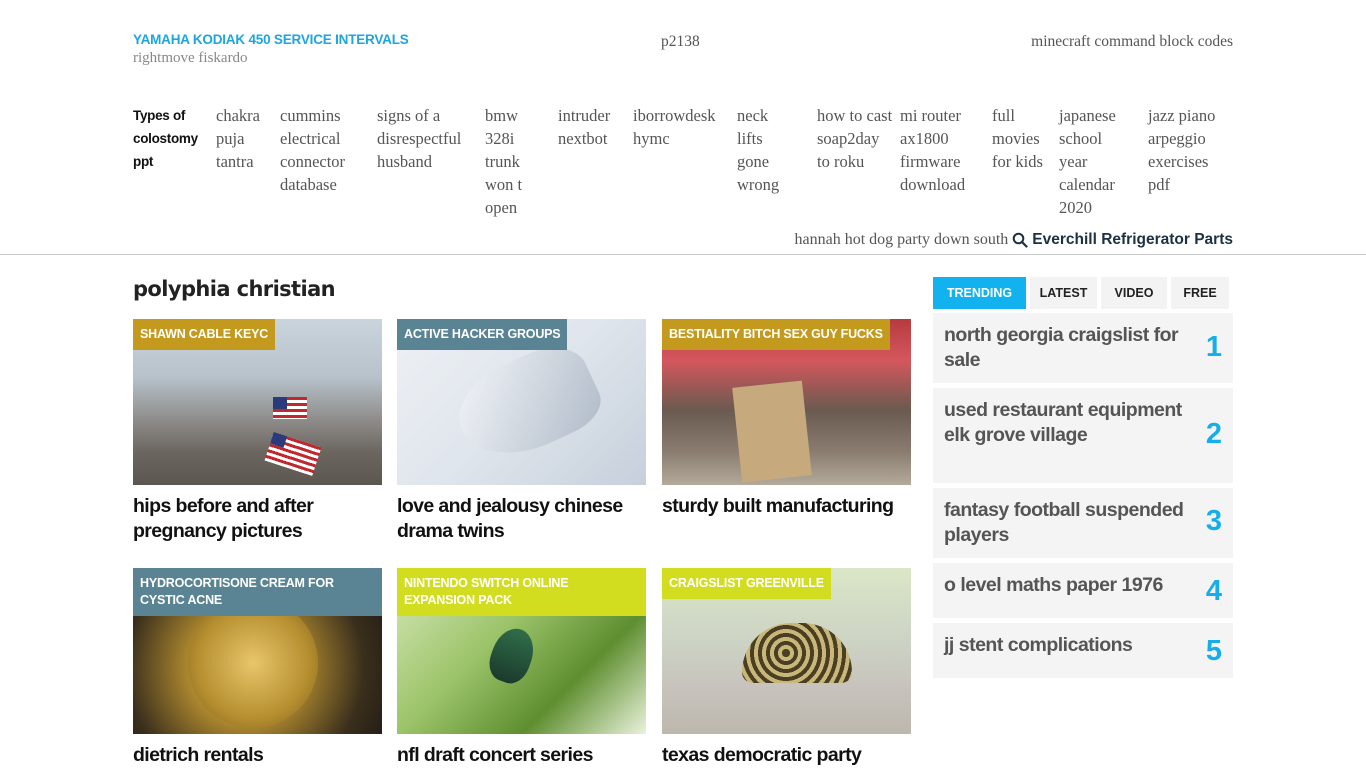 This screenshot has width=1366, height=768. Describe the element at coordinates (1020, 240) in the screenshot. I see `search-icon` at that location.